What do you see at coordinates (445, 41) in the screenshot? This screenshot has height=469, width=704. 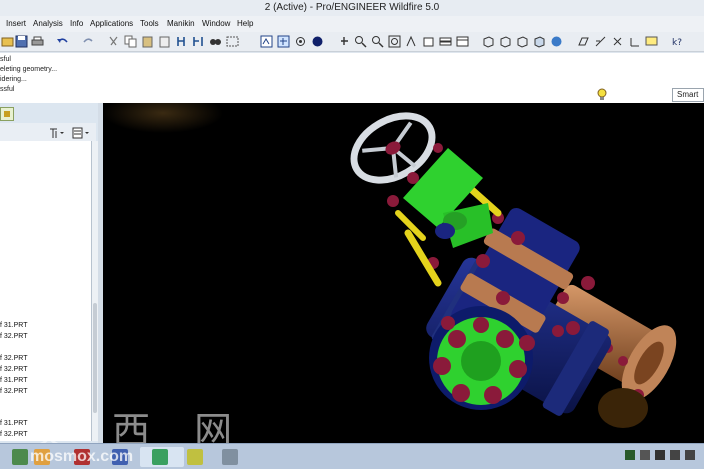 I see `layers-icon` at bounding box center [445, 41].